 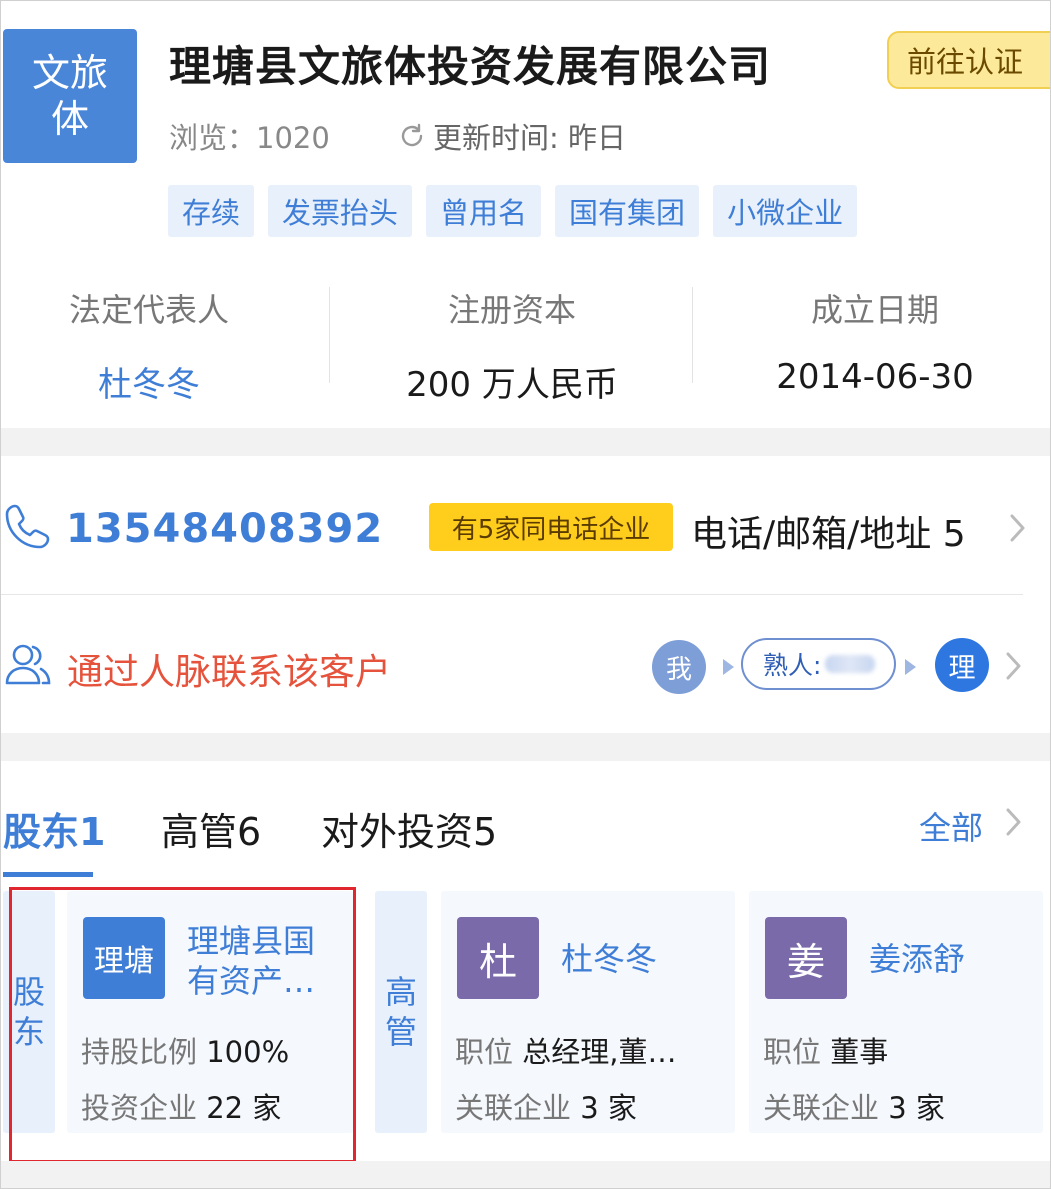 I want to click on network-contact-link: 通过人脉联系该客户, so click(x=229, y=669).